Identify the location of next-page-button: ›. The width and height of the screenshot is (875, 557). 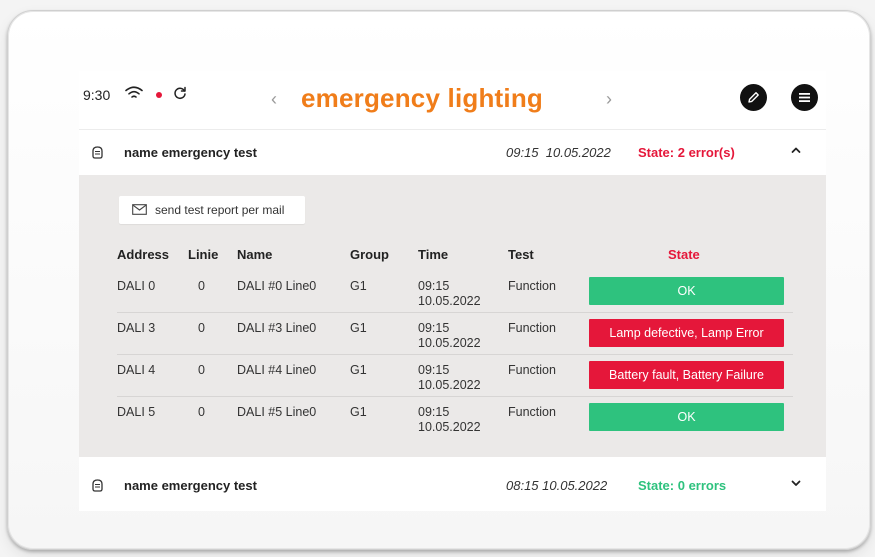
(609, 99).